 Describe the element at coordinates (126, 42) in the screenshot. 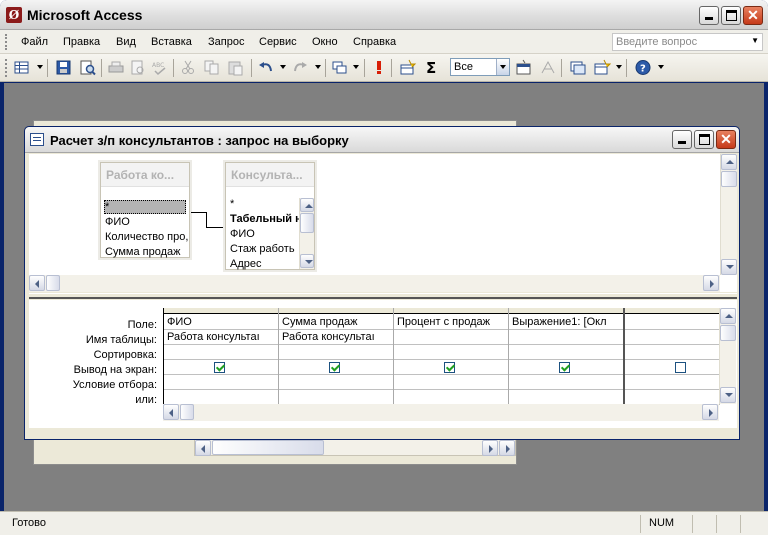

I see `menu-view: Вид` at that location.